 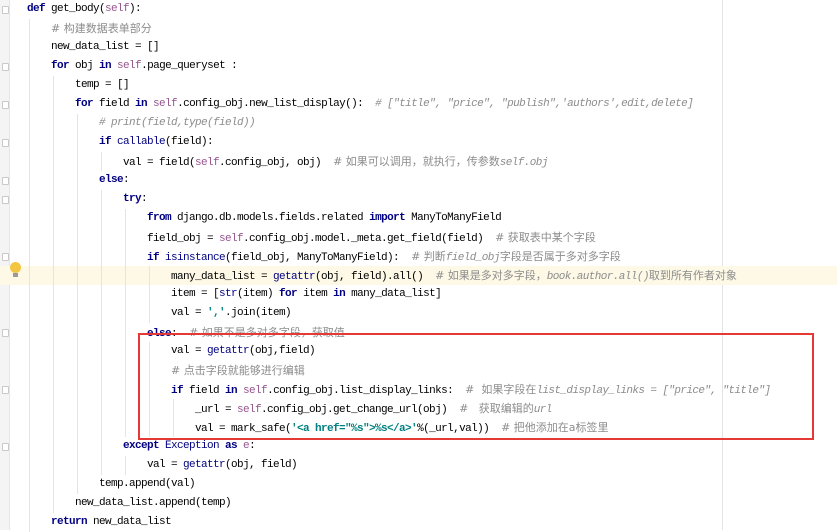 What do you see at coordinates (418, 85) in the screenshot?
I see `code-line: temp = []` at bounding box center [418, 85].